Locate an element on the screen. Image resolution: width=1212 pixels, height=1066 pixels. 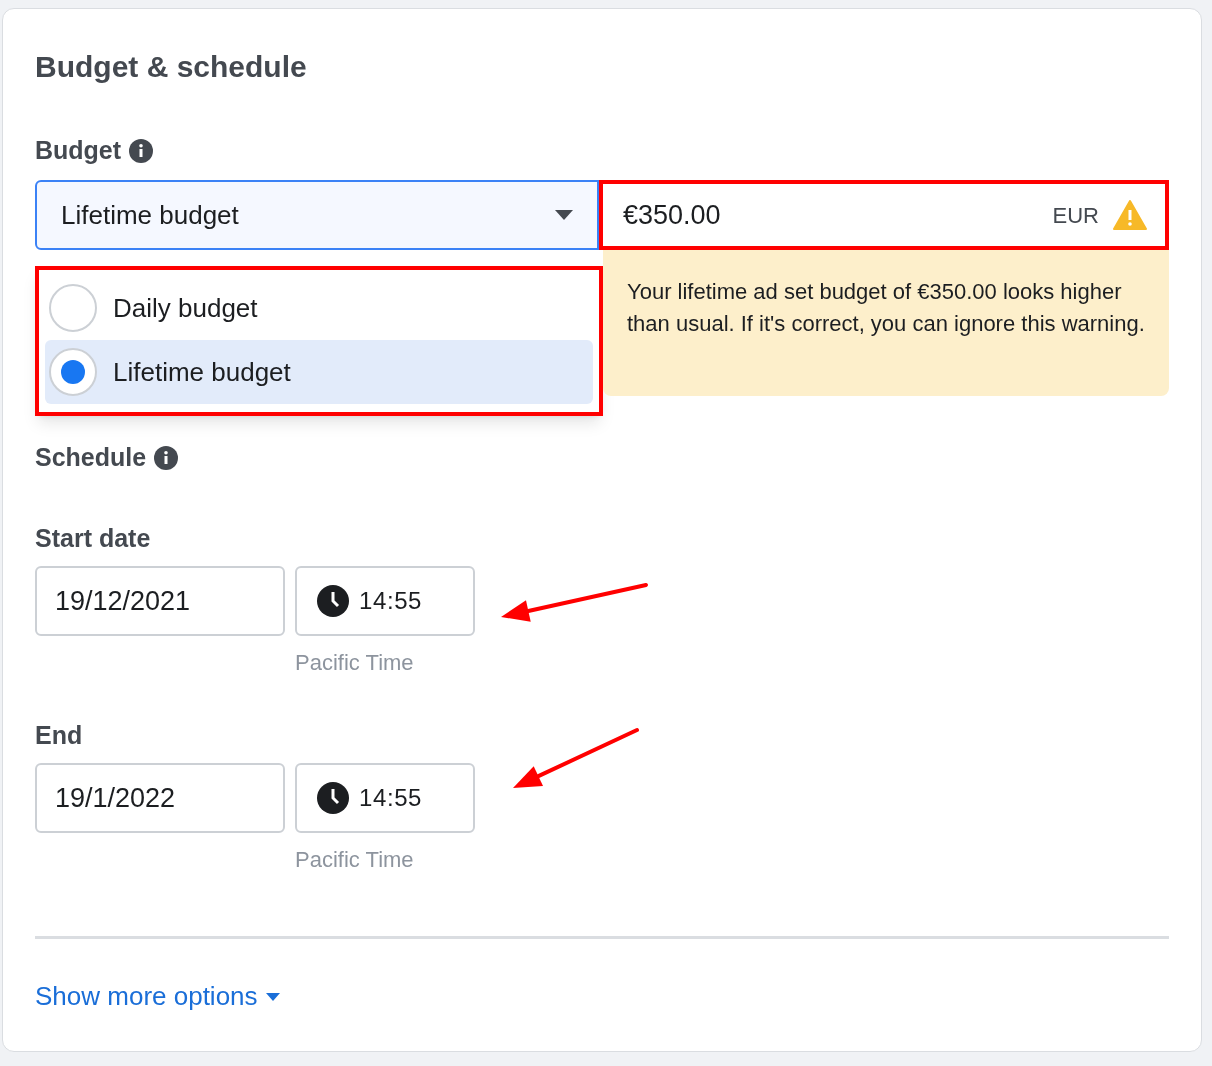
currency-label: EUR is located at coordinates (1075, 215).